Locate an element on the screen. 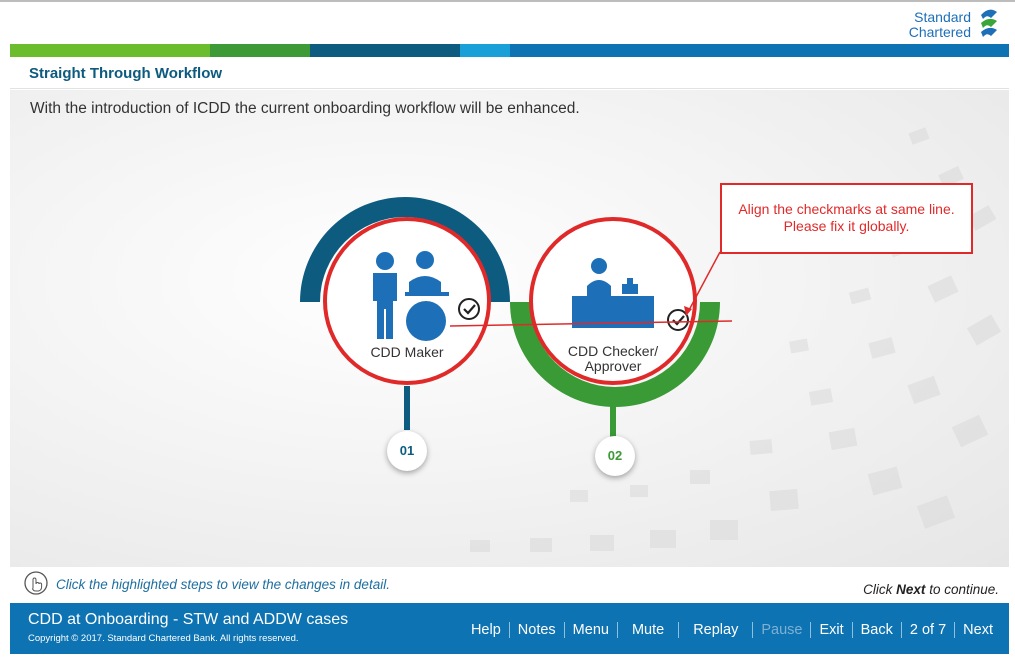 The width and height of the screenshot is (1015, 664). step-1-stem is located at coordinates (407, 408).